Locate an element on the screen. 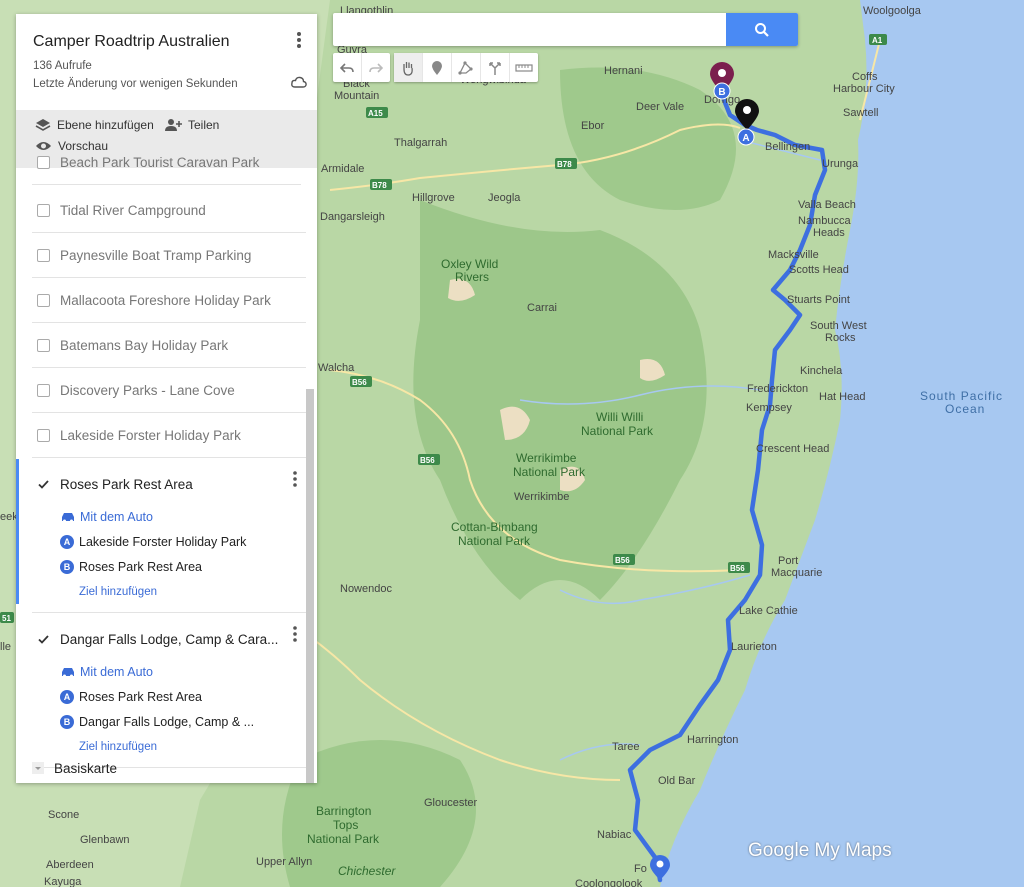 The image size is (1024, 887). map-title: Camper Roadtrip Australien is located at coordinates (131, 42).